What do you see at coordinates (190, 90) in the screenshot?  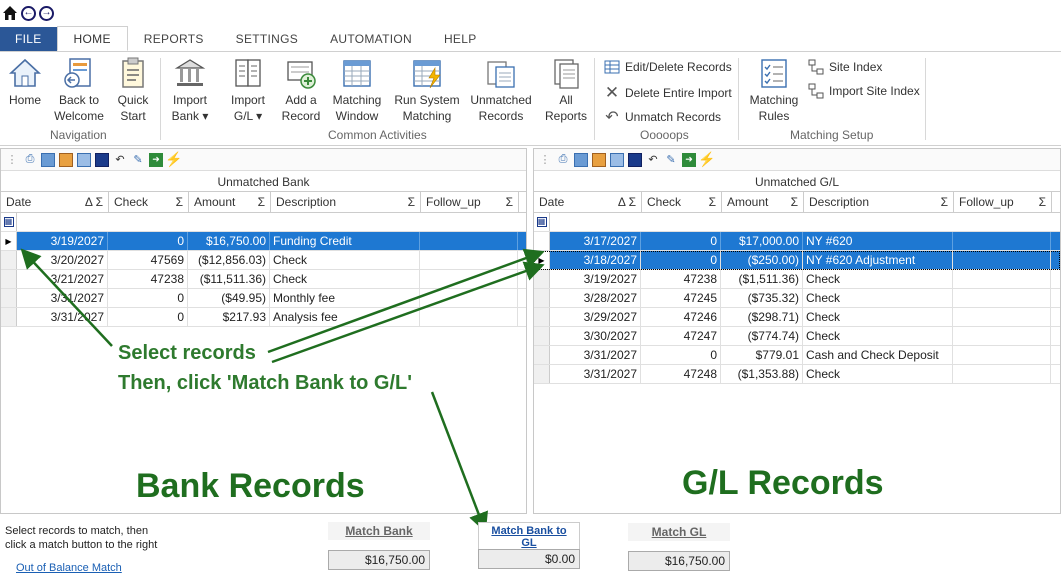 I see `import-bank-button: Import Bank ▾` at bounding box center [190, 90].